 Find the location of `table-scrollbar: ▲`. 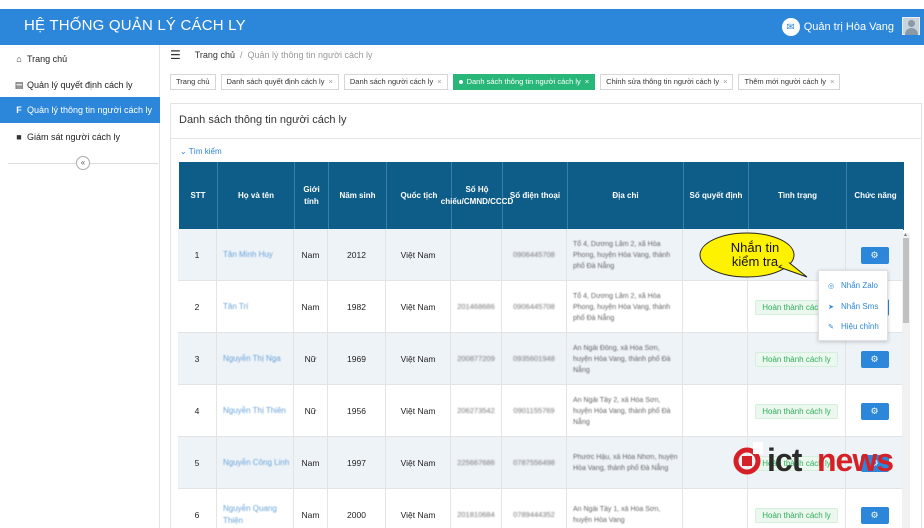

table-scrollbar: ▲ is located at coordinates (906, 380).